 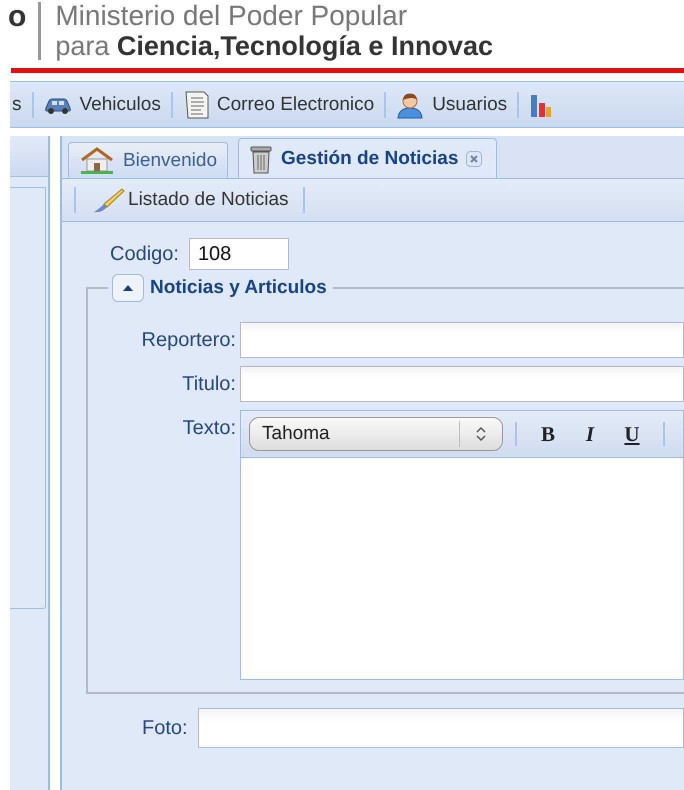 I want to click on field-label: Codigo:, so click(x=144, y=254).